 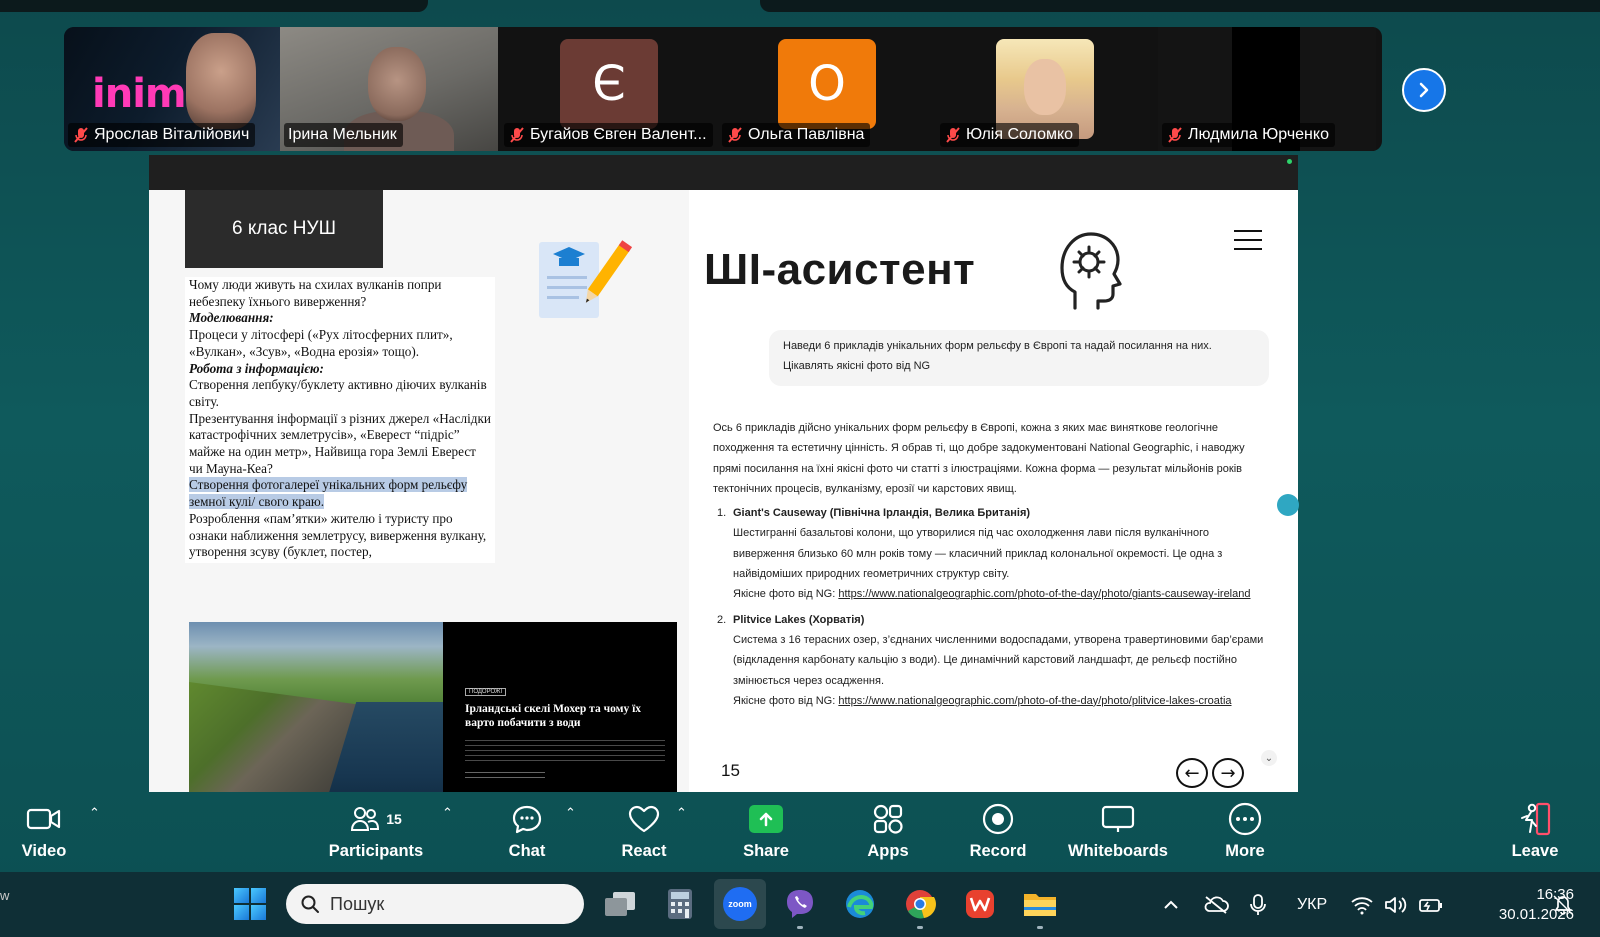 I want to click on shared-screen-topbar, so click(x=723, y=172).